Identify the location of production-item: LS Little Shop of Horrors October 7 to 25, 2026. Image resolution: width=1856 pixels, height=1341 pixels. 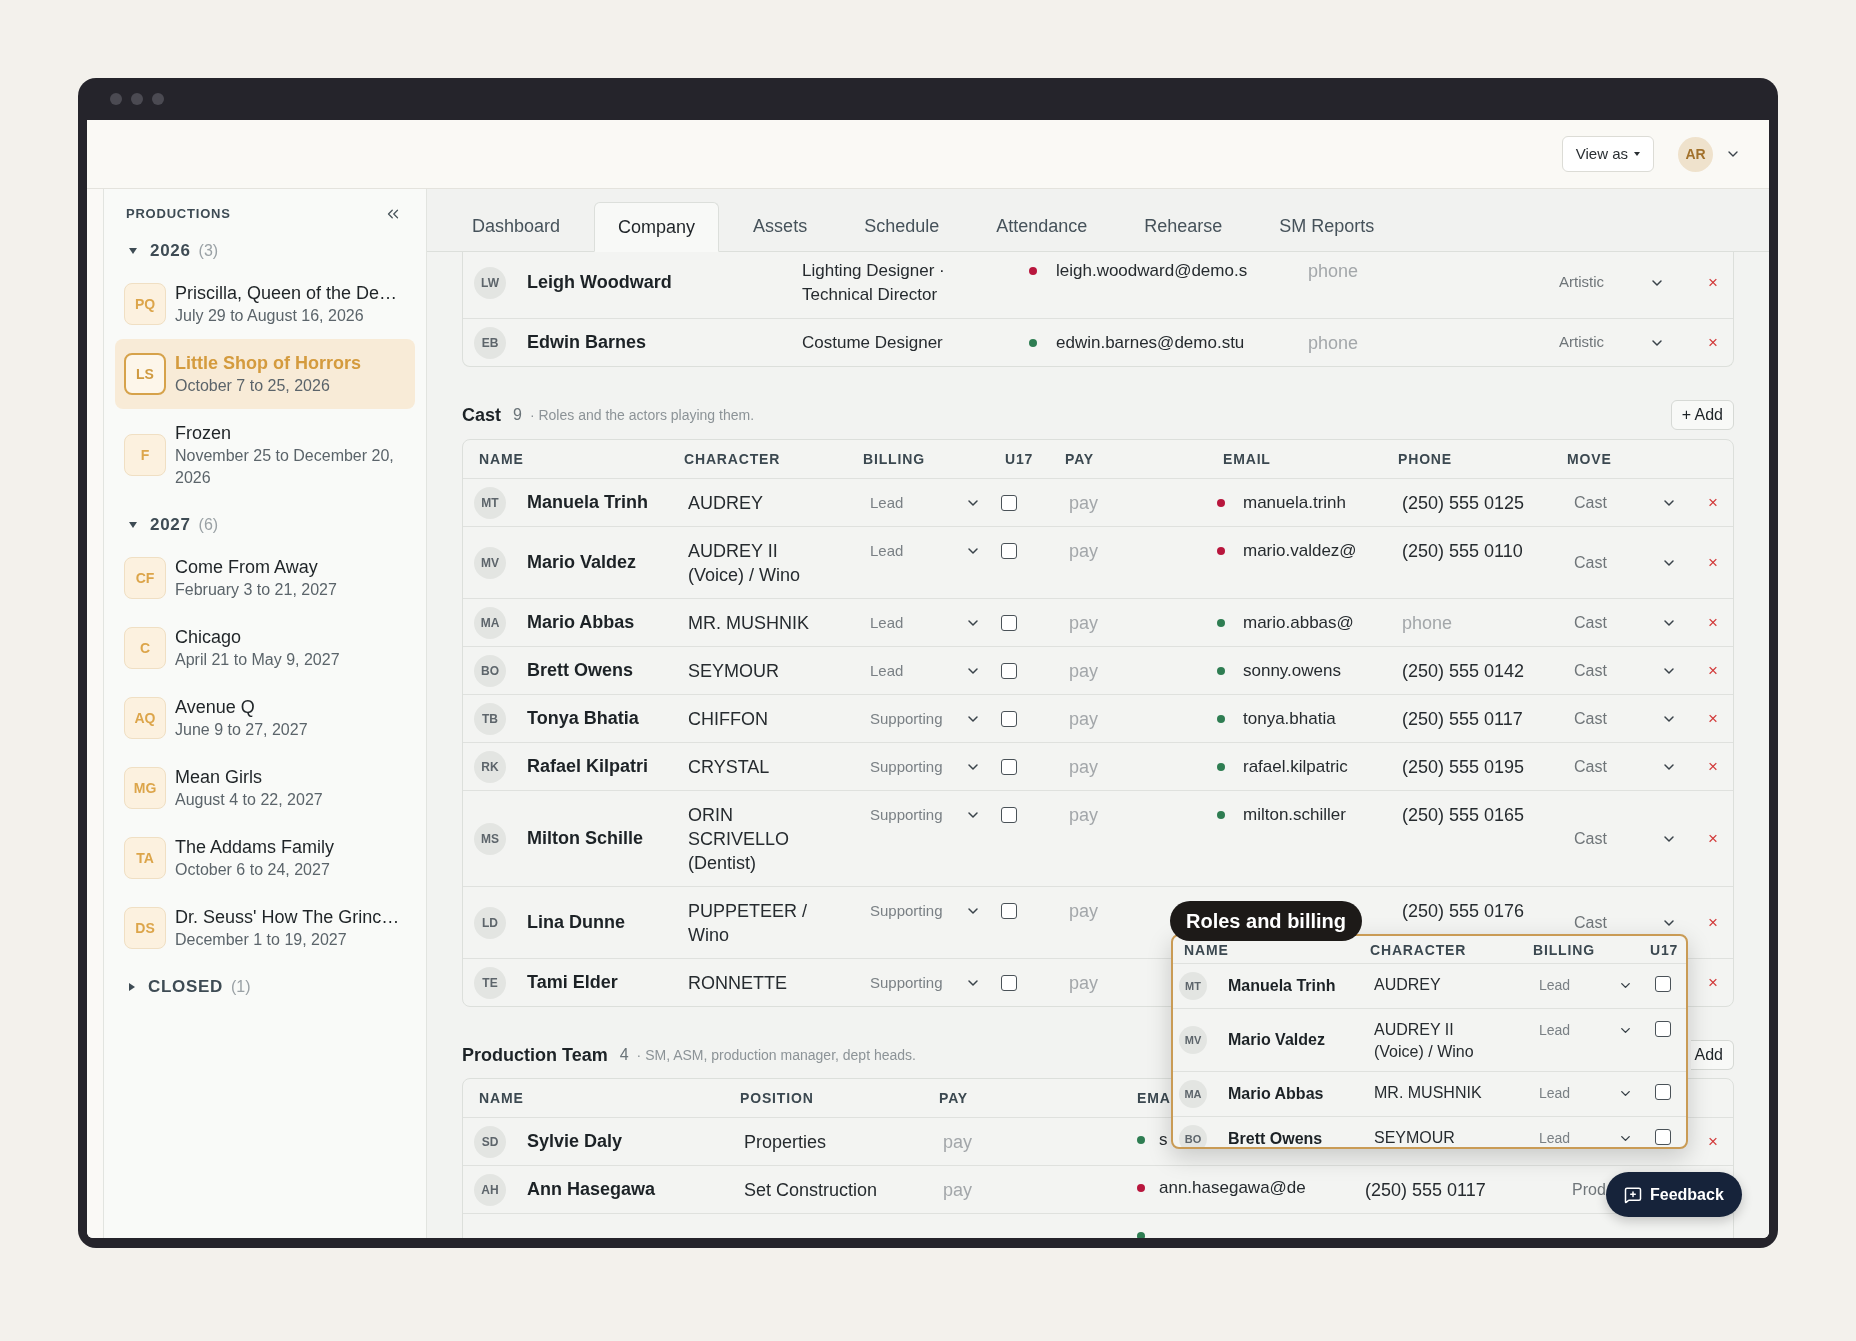
(265, 374).